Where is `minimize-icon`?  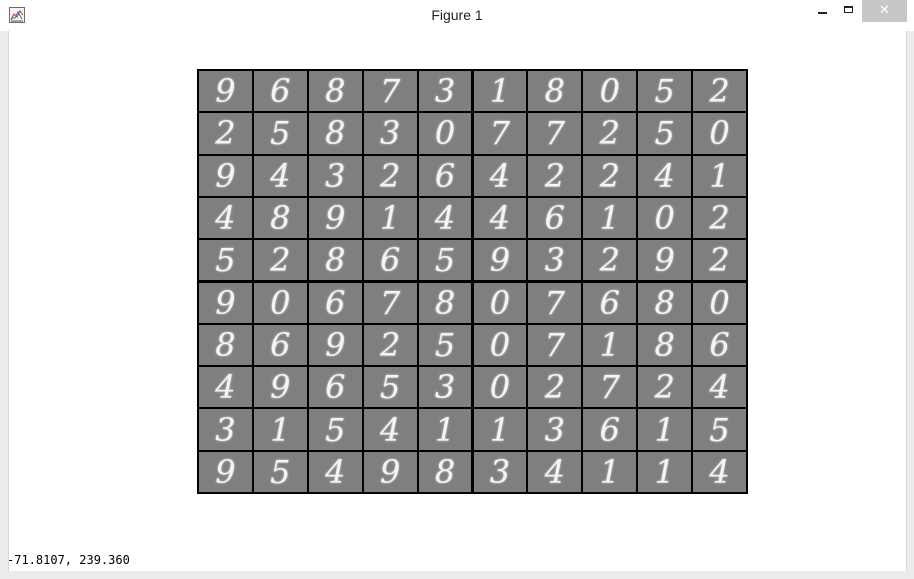 minimize-icon is located at coordinates (822, 13).